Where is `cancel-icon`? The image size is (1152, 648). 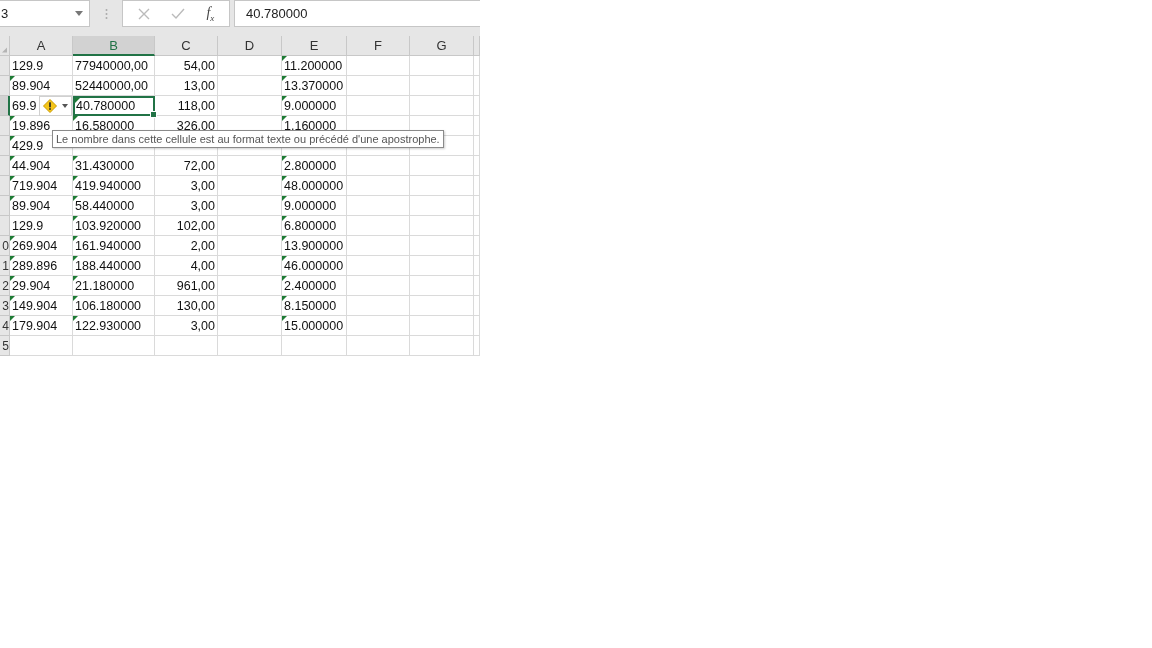 cancel-icon is located at coordinates (143, 13).